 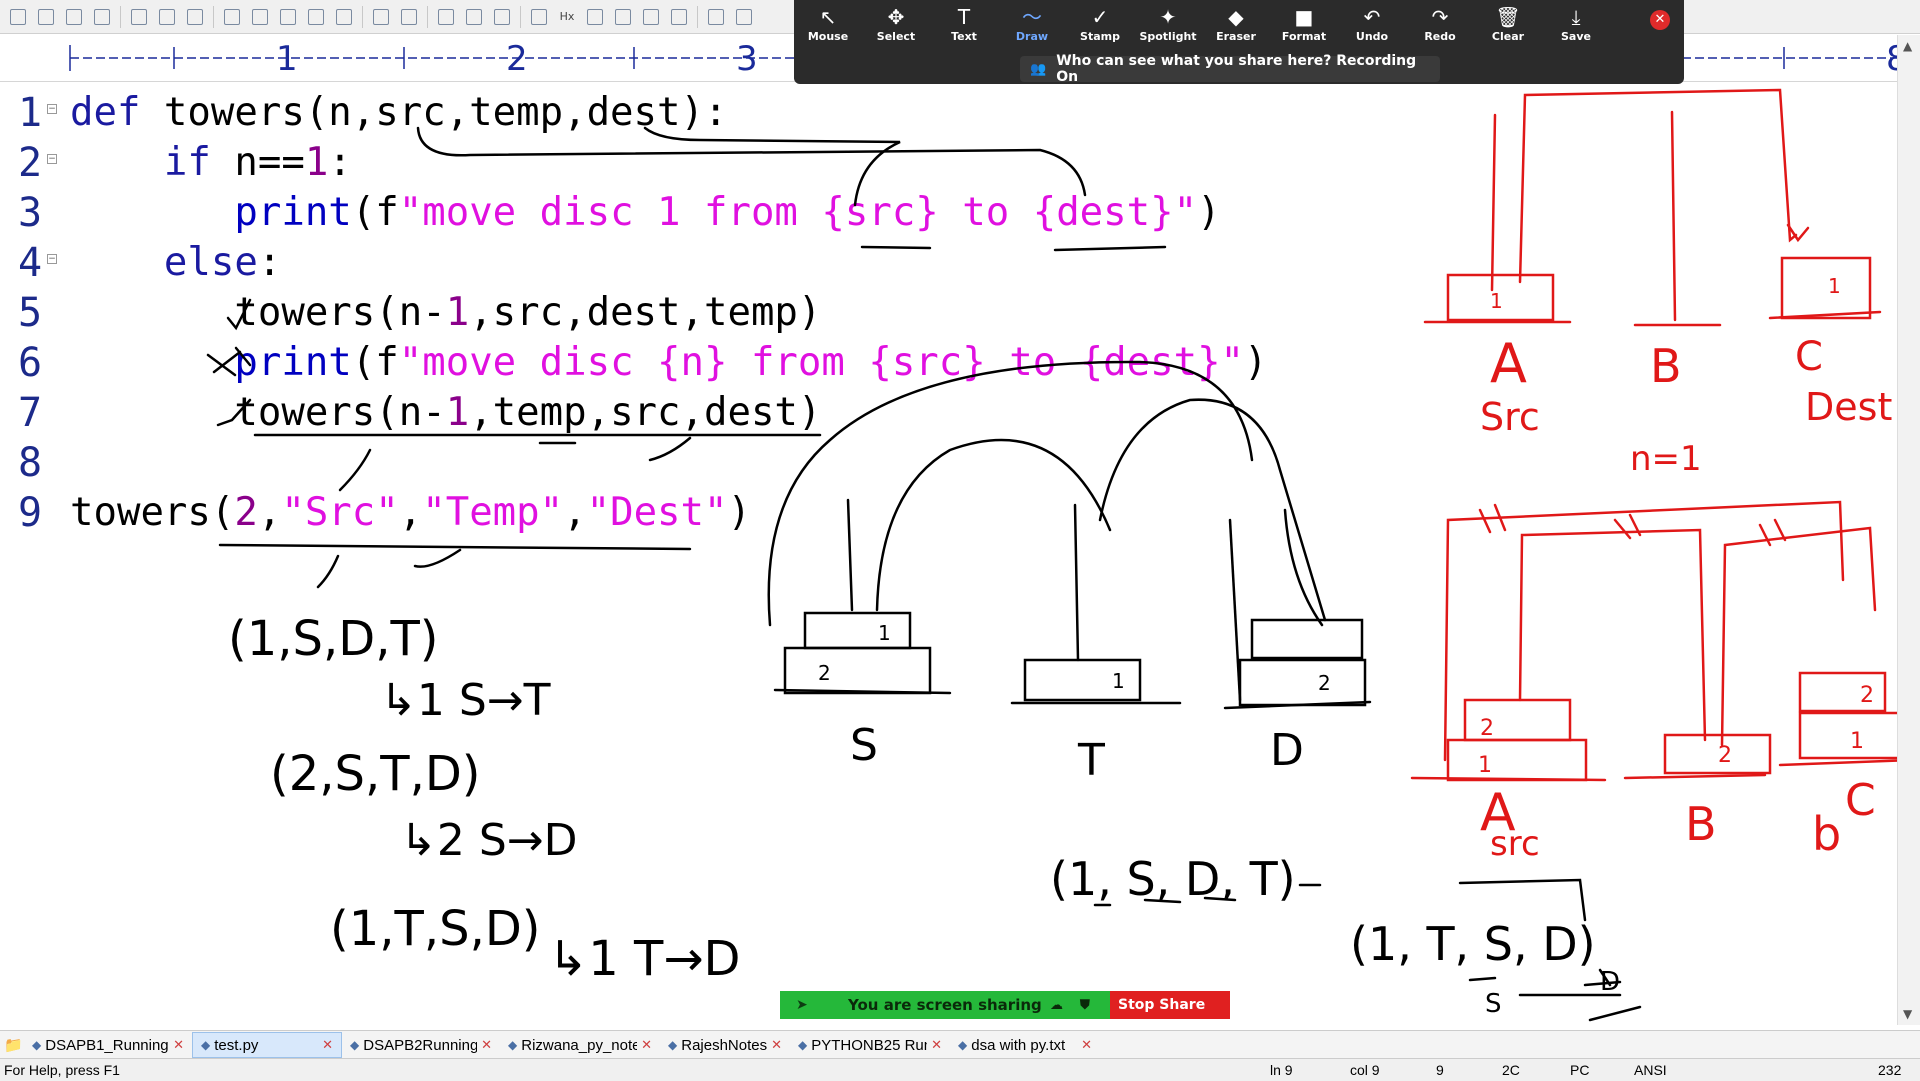 What do you see at coordinates (870, 1045) in the screenshot?
I see `file-tab: ◆PYTHONB25 Runnin✕` at bounding box center [870, 1045].